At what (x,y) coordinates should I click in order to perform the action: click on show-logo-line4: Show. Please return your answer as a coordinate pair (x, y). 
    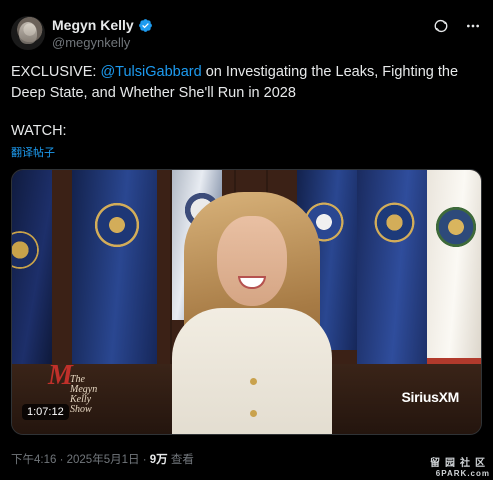
    Looking at the image, I should click on (81, 409).